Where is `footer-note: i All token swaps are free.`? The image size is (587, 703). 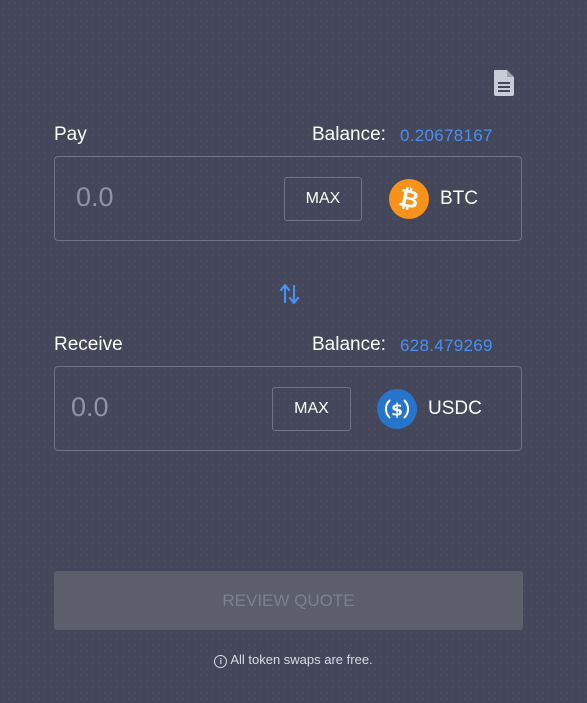
footer-note: i All token swaps are free. is located at coordinates (293, 660).